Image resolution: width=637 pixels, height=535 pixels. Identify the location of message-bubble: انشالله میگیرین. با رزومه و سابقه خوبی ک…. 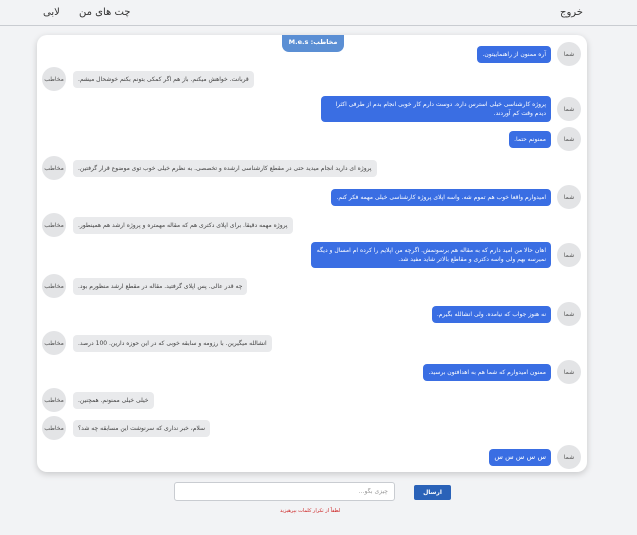
(172, 343).